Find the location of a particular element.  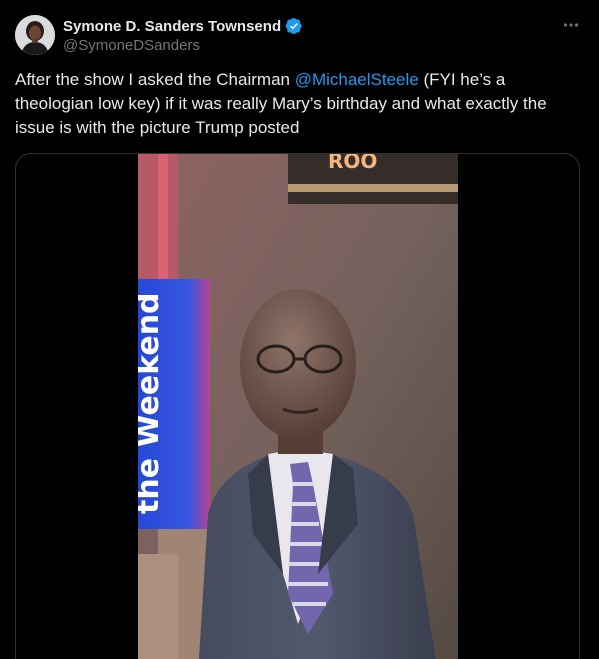

more-options-button is located at coordinates (571, 25).